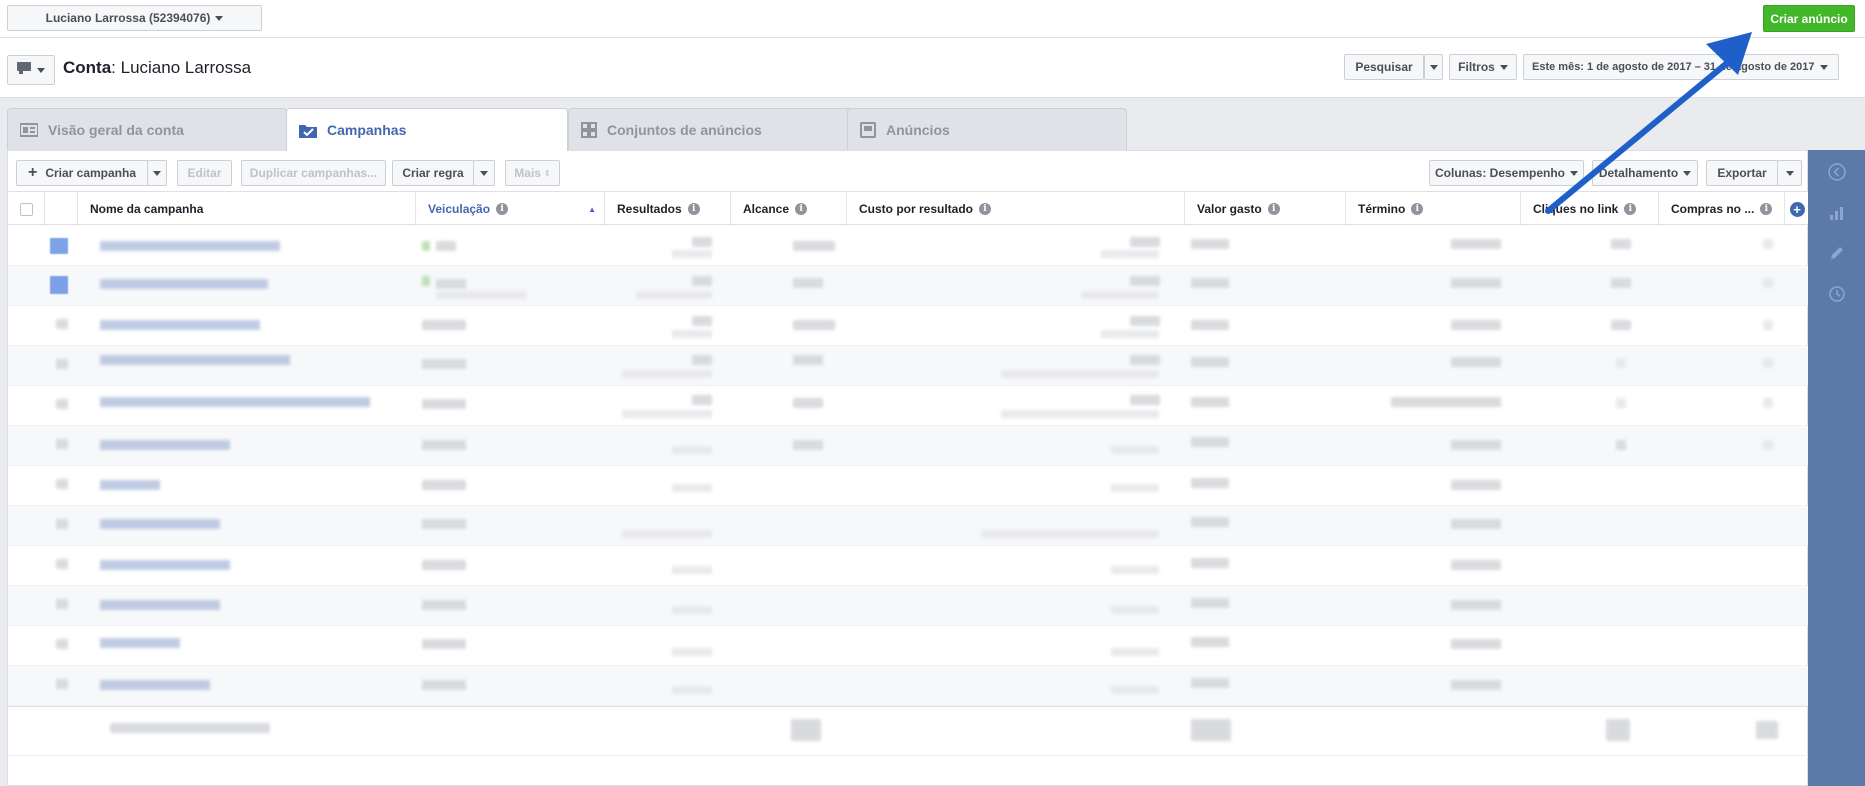 Image resolution: width=1865 pixels, height=786 pixels. Describe the element at coordinates (987, 129) in the screenshot. I see `tab-ads: Anúncios` at that location.